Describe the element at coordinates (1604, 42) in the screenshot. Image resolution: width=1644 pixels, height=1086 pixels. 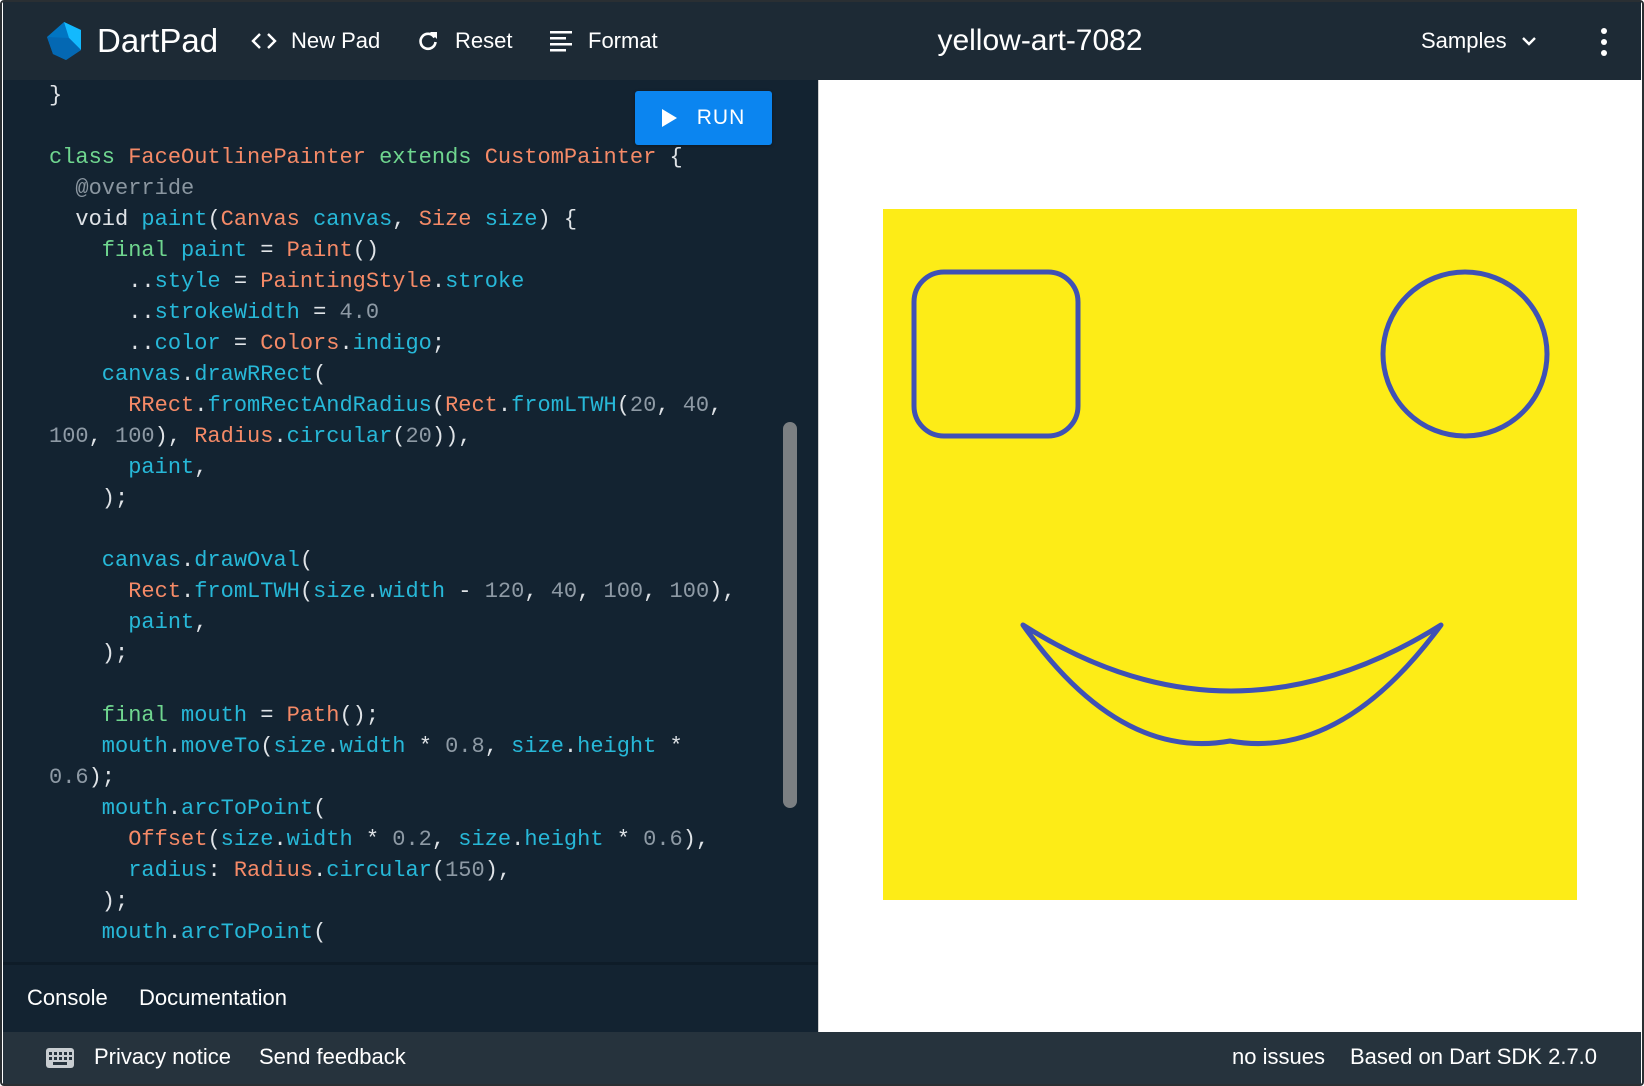
I see `more-menu-icon` at that location.